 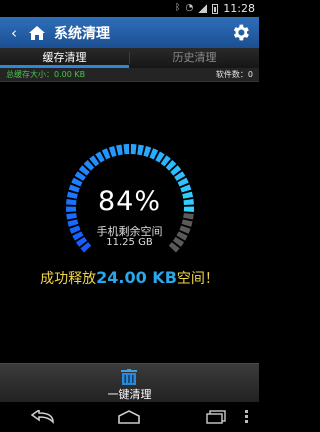 I want to click on cache-info-bar: 总缓存大小：0.00 KB 软件数：0, so click(x=129, y=75).